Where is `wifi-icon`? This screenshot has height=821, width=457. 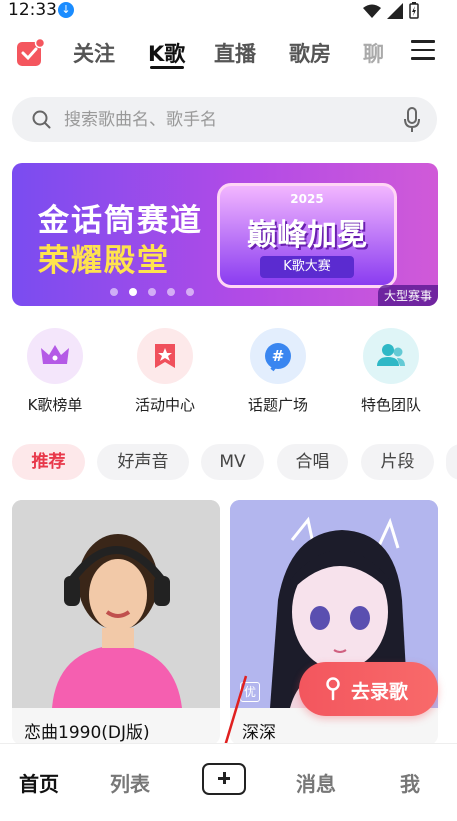 wifi-icon is located at coordinates (372, 11).